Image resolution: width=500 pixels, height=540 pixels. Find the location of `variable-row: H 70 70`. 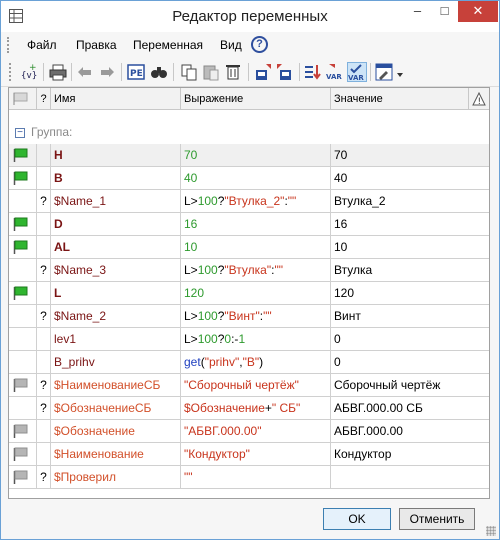

variable-row: H 70 70 is located at coordinates (249, 155).